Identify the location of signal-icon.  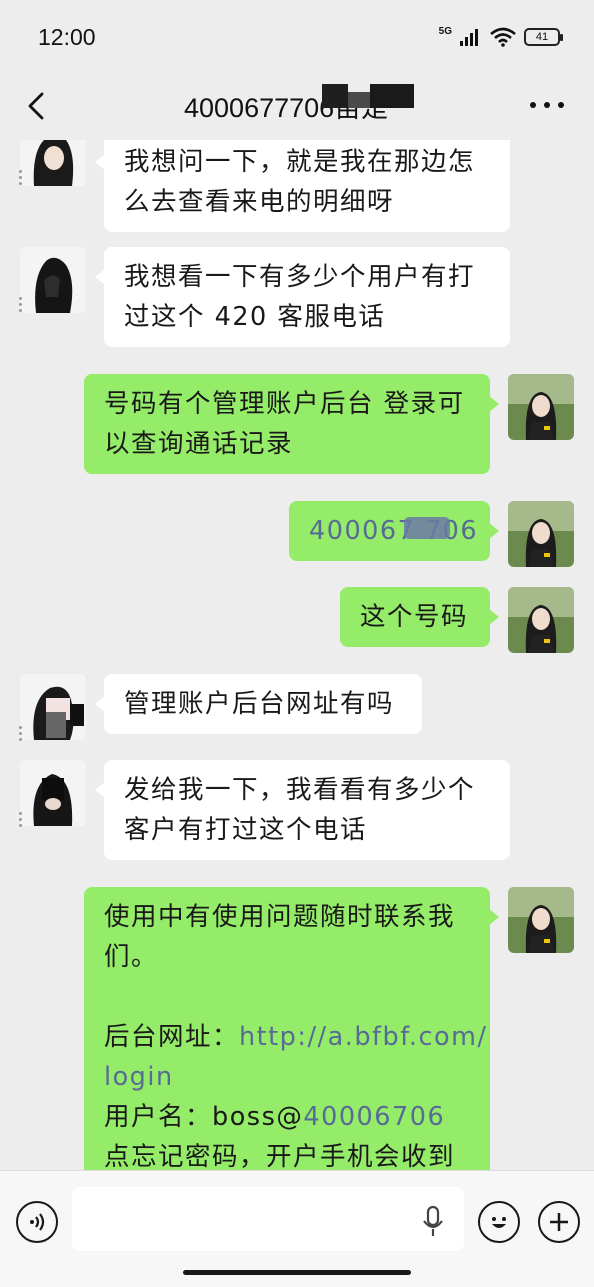
(469, 37).